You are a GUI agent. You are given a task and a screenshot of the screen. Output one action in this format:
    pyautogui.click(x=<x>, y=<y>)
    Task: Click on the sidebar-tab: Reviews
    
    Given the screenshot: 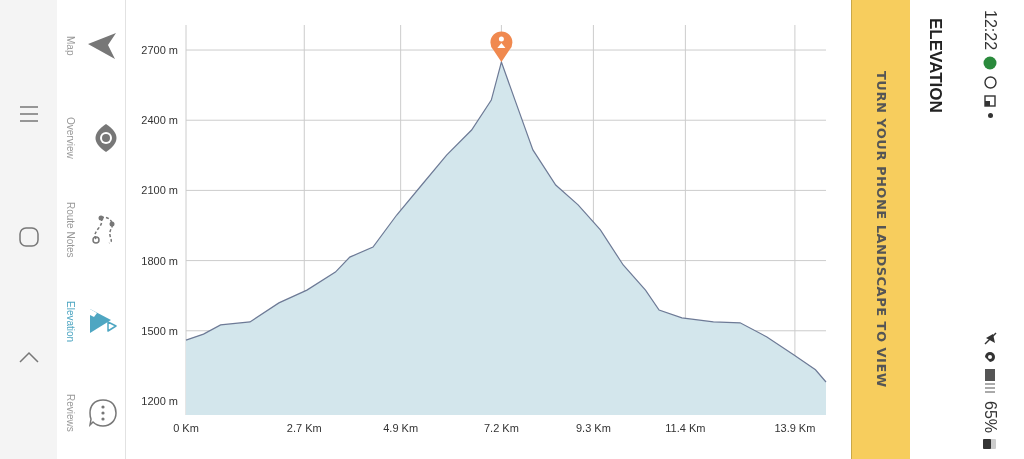 What is the action you would take?
    pyautogui.click(x=91, y=413)
    